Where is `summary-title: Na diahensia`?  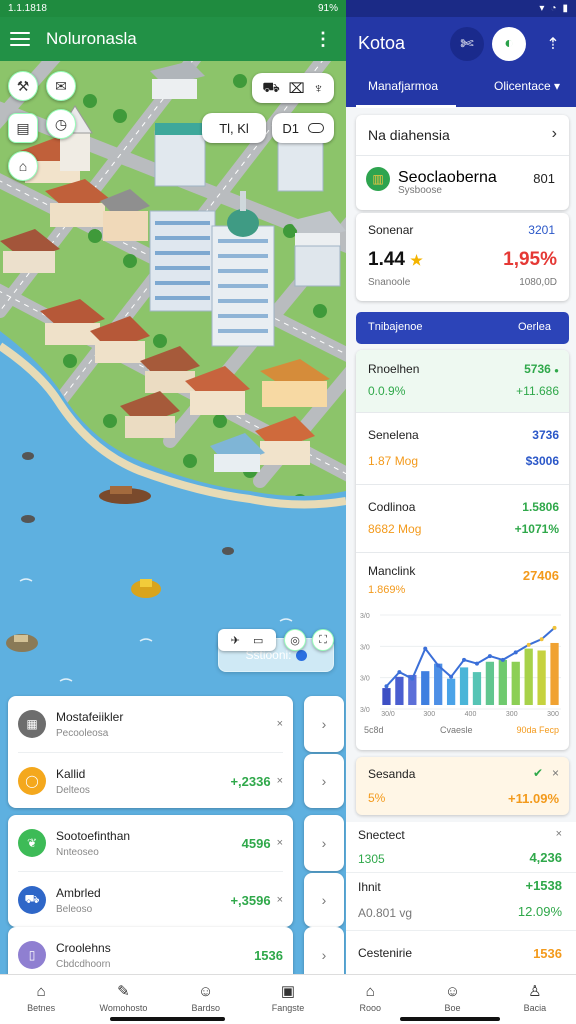 summary-title: Na diahensia is located at coordinates (409, 135).